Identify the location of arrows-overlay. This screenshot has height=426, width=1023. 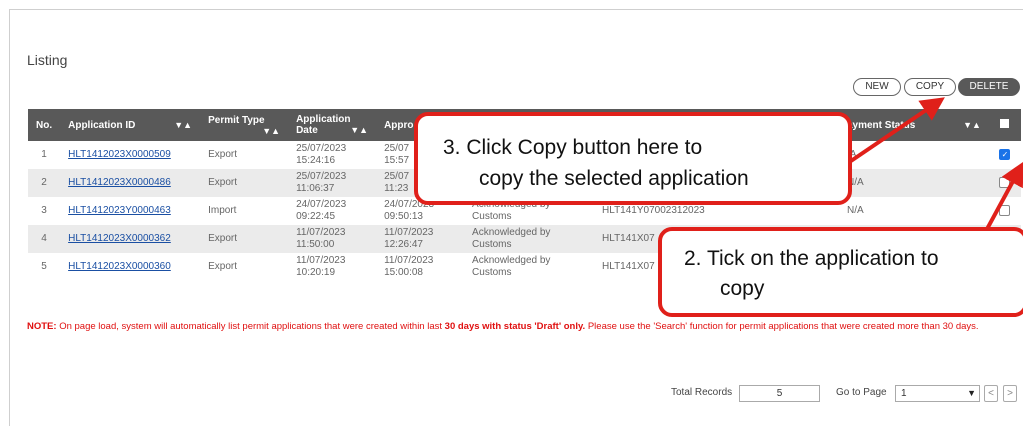
(933, 193).